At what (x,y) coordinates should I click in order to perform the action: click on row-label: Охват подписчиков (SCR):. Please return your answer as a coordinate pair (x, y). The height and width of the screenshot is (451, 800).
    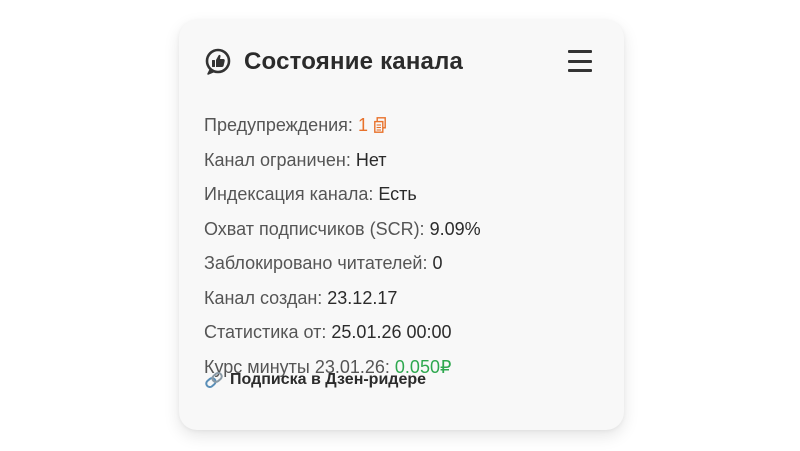
    Looking at the image, I should click on (317, 228).